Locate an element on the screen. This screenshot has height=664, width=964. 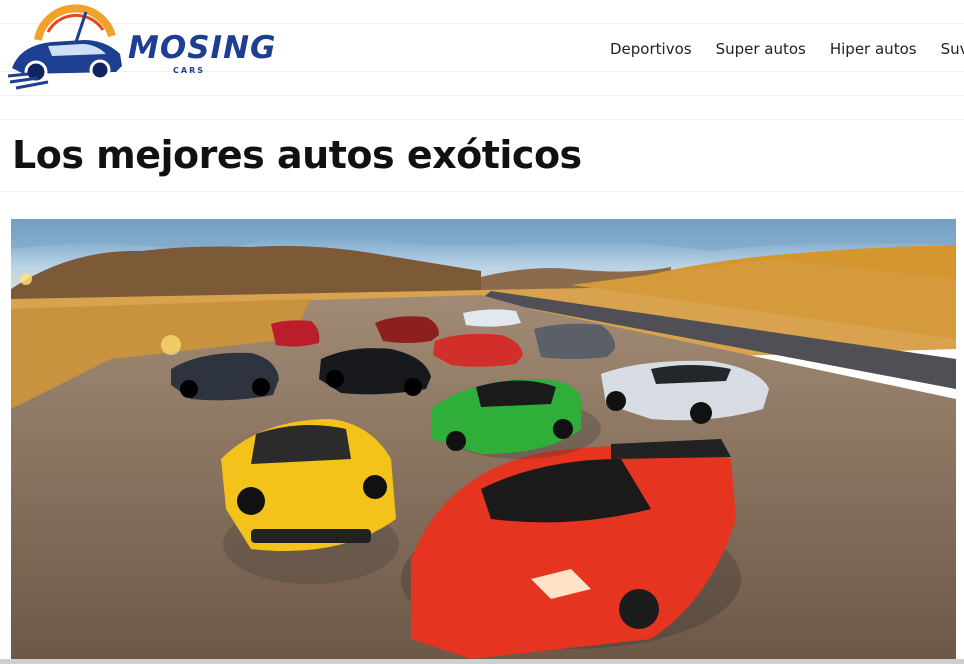
nav-item-super-autos: Super autos is located at coordinates (761, 49).